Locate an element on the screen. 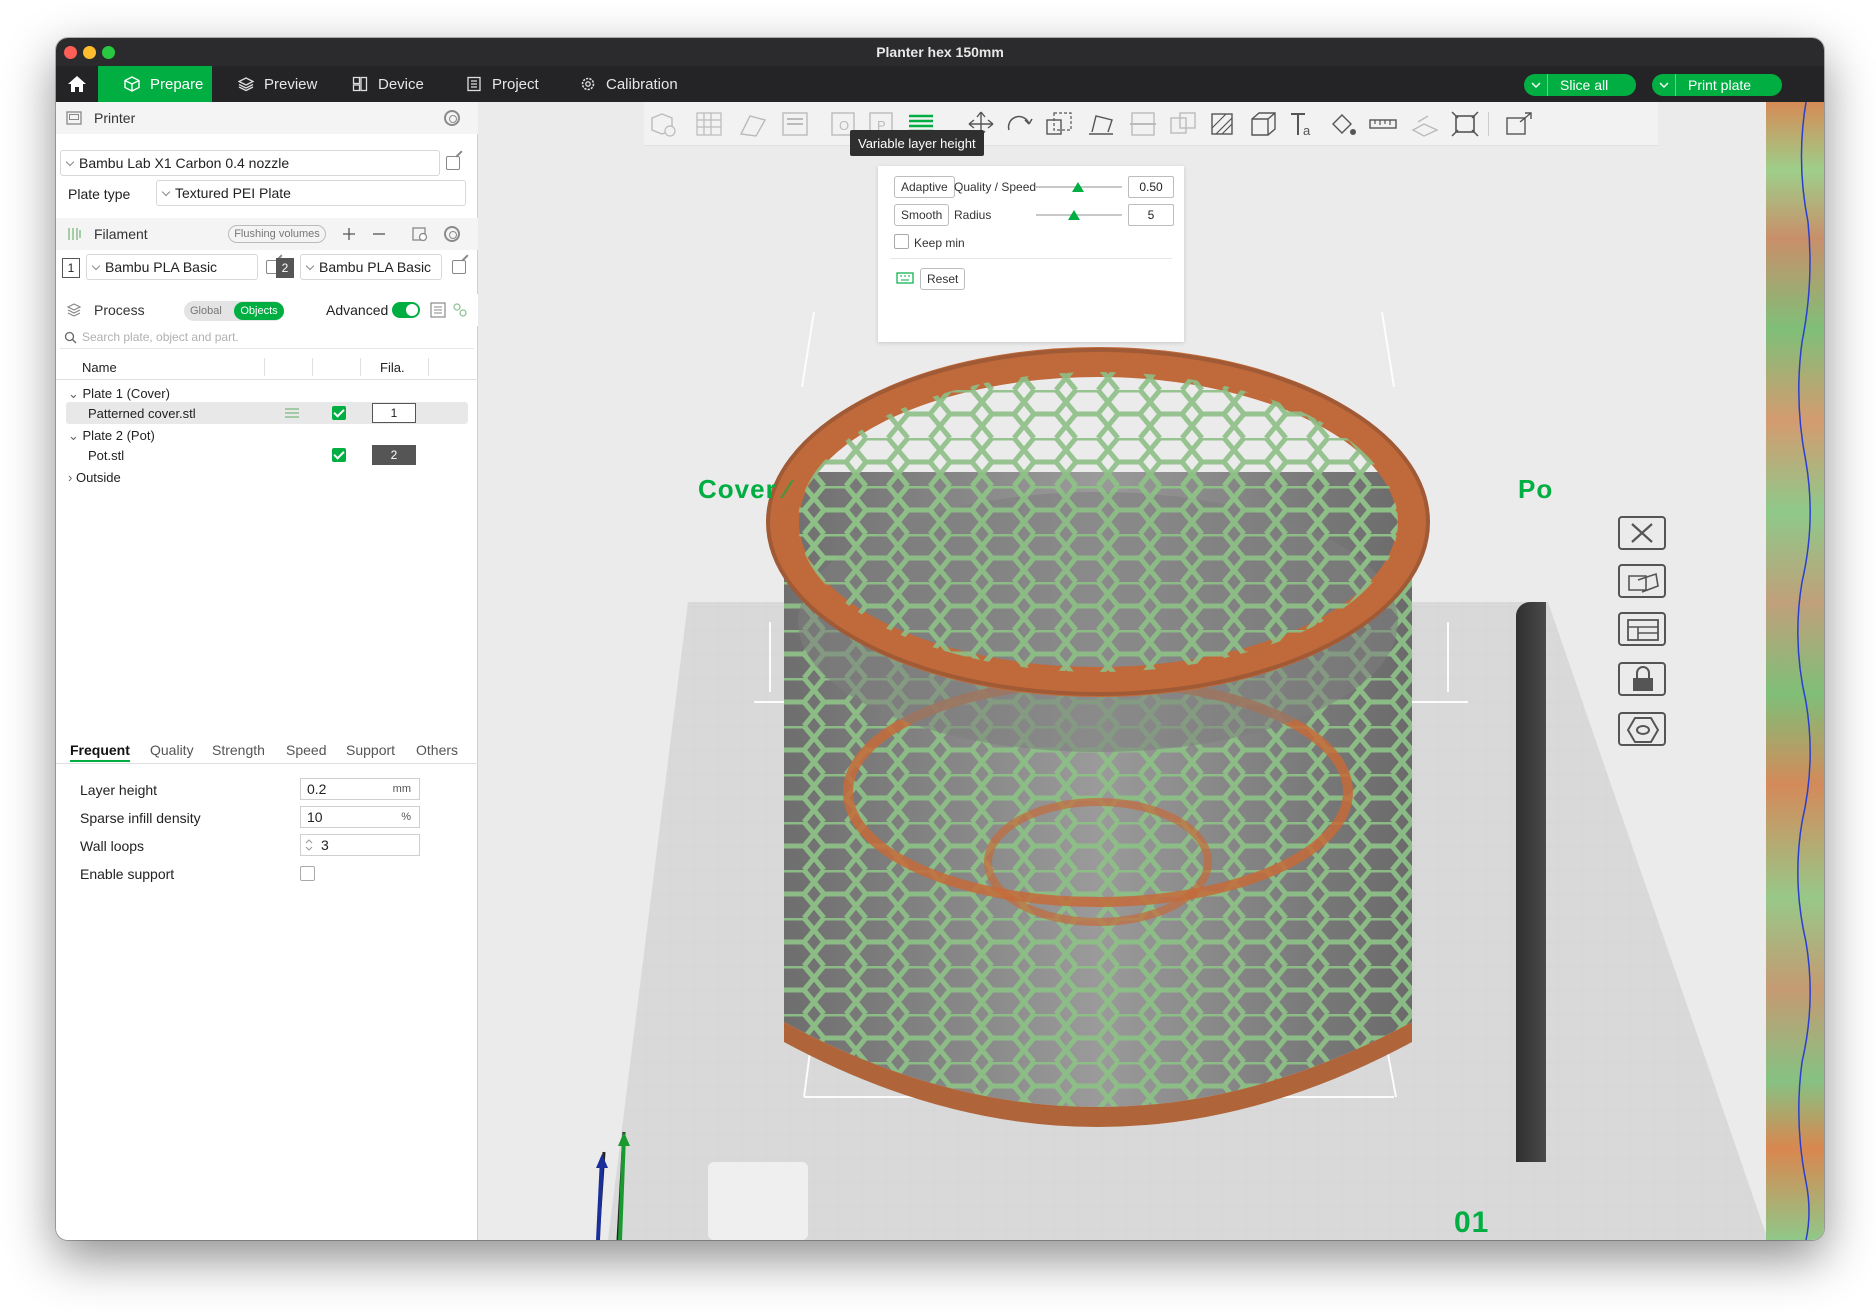 Image resolution: width=1876 pixels, height=1312 pixels. tab-strength: Strength is located at coordinates (238, 750).